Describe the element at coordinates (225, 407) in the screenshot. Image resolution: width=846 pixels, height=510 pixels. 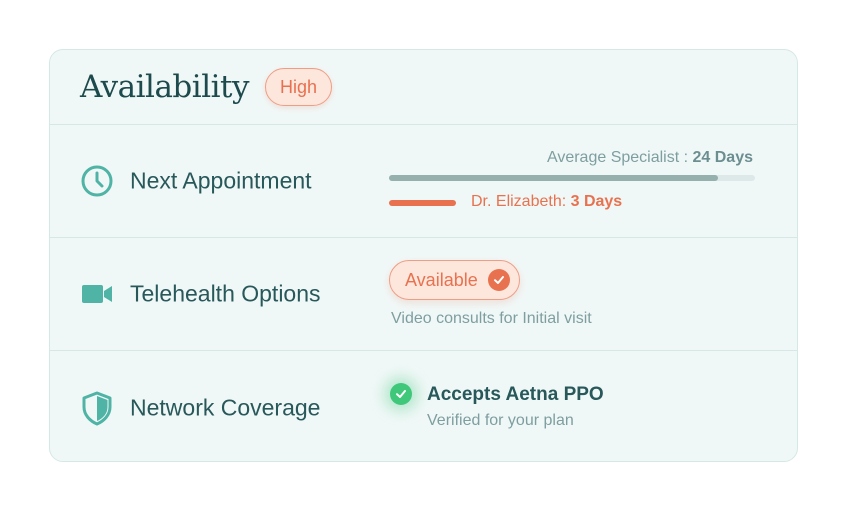
I see `network-coverage-label: Network Coverage` at that location.